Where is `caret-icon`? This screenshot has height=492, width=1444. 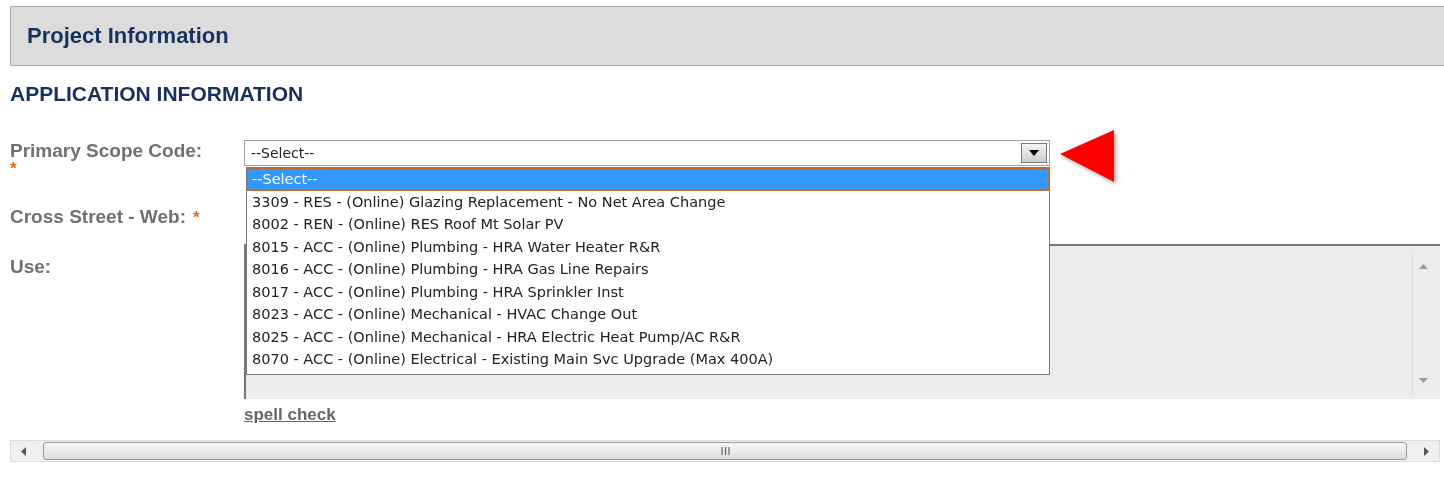 caret-icon is located at coordinates (1034, 153).